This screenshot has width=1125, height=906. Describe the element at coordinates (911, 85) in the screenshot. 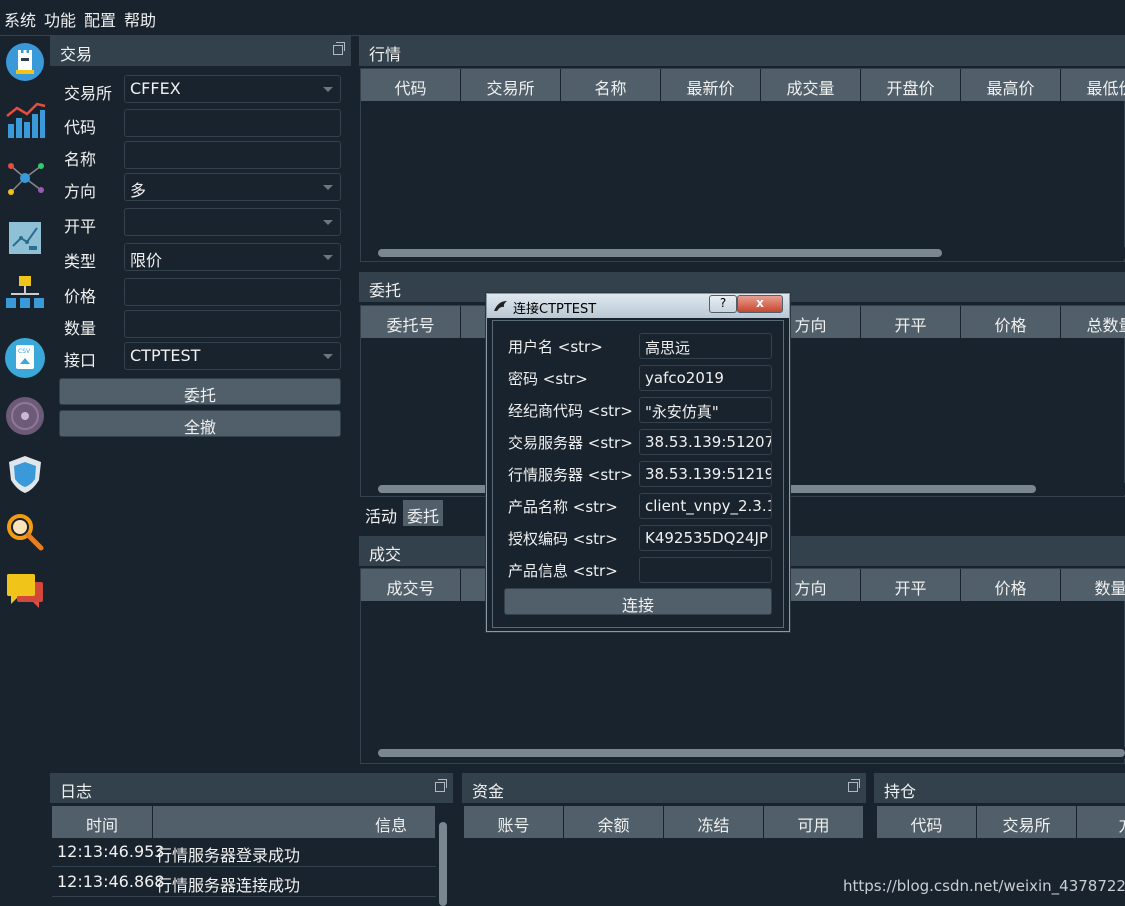

I see `column-header: 开盘价` at that location.